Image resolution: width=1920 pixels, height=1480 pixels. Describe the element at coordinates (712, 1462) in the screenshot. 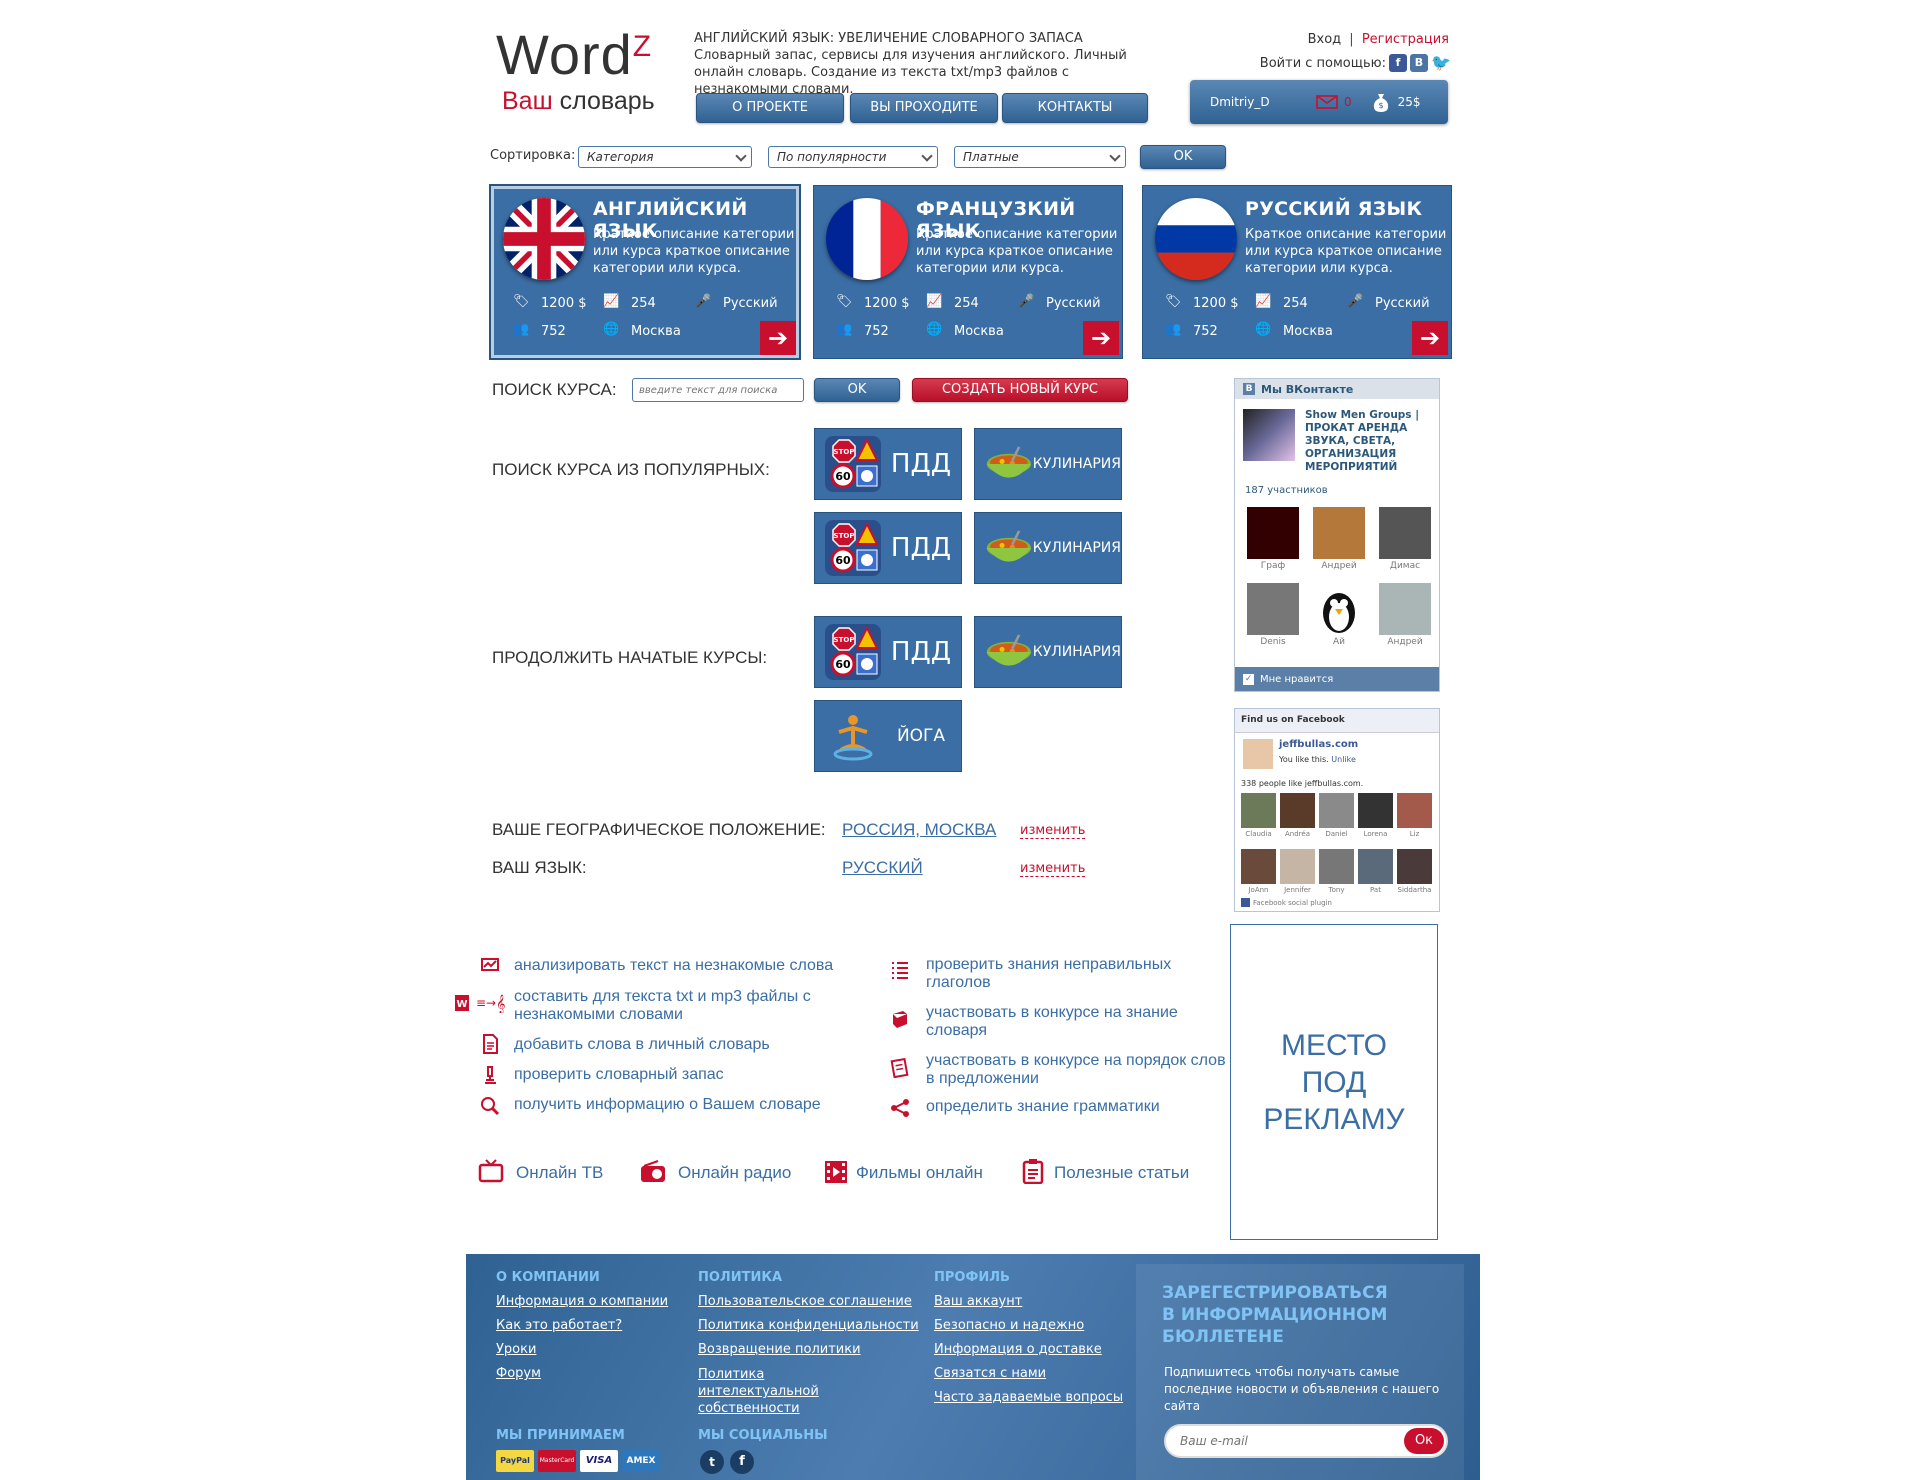

I see `twitter-icon: t` at that location.